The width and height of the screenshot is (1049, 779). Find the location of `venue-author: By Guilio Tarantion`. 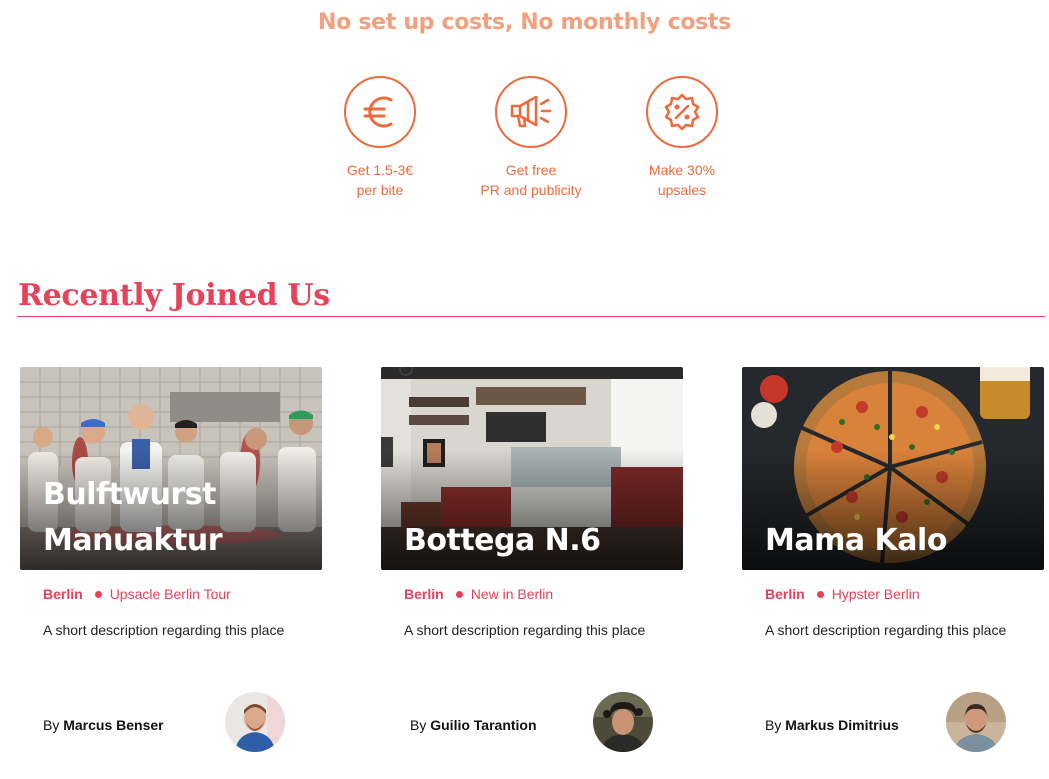

venue-author: By Guilio Tarantion is located at coordinates (473, 725).